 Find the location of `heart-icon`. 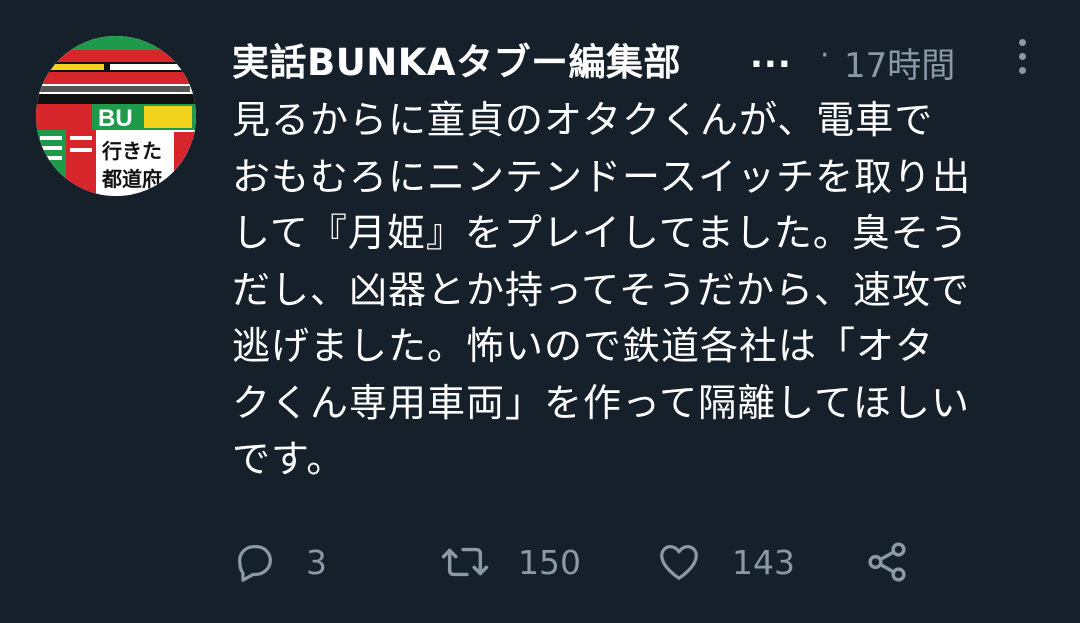

heart-icon is located at coordinates (679, 562).